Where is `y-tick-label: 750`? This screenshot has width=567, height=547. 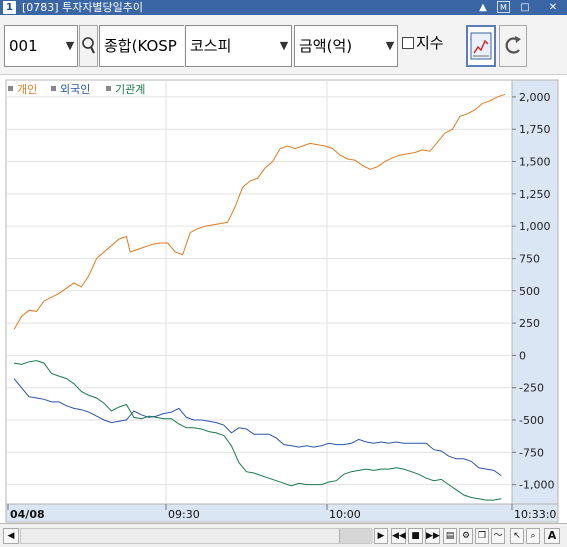 y-tick-label: 750 is located at coordinates (529, 258).